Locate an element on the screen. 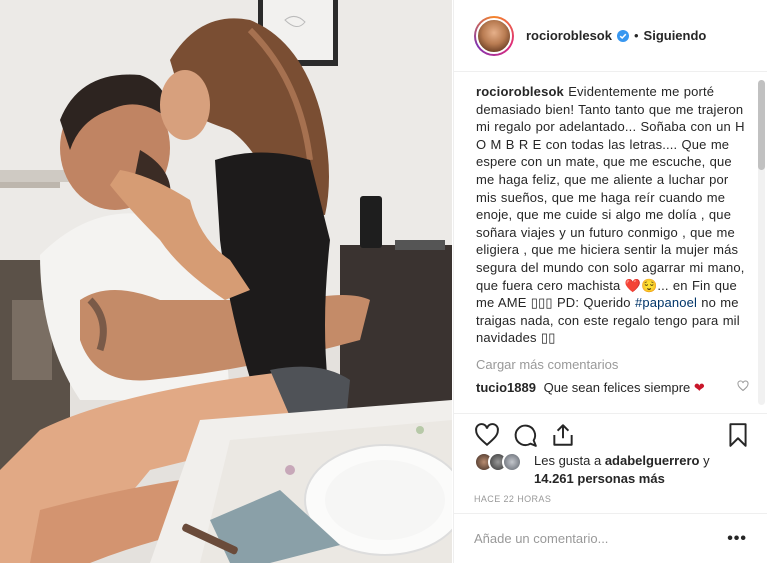 This screenshot has width=767, height=563. post-actions-bar is located at coordinates (610, 434).